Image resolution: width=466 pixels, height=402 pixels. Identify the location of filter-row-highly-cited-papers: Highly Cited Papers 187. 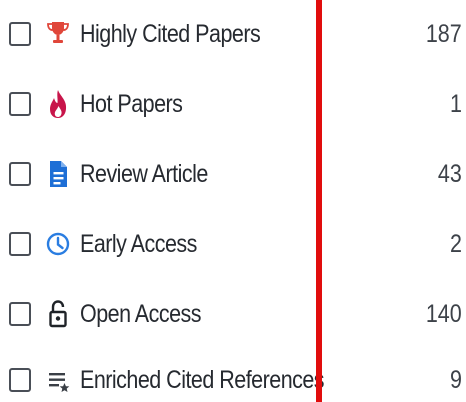
(233, 34).